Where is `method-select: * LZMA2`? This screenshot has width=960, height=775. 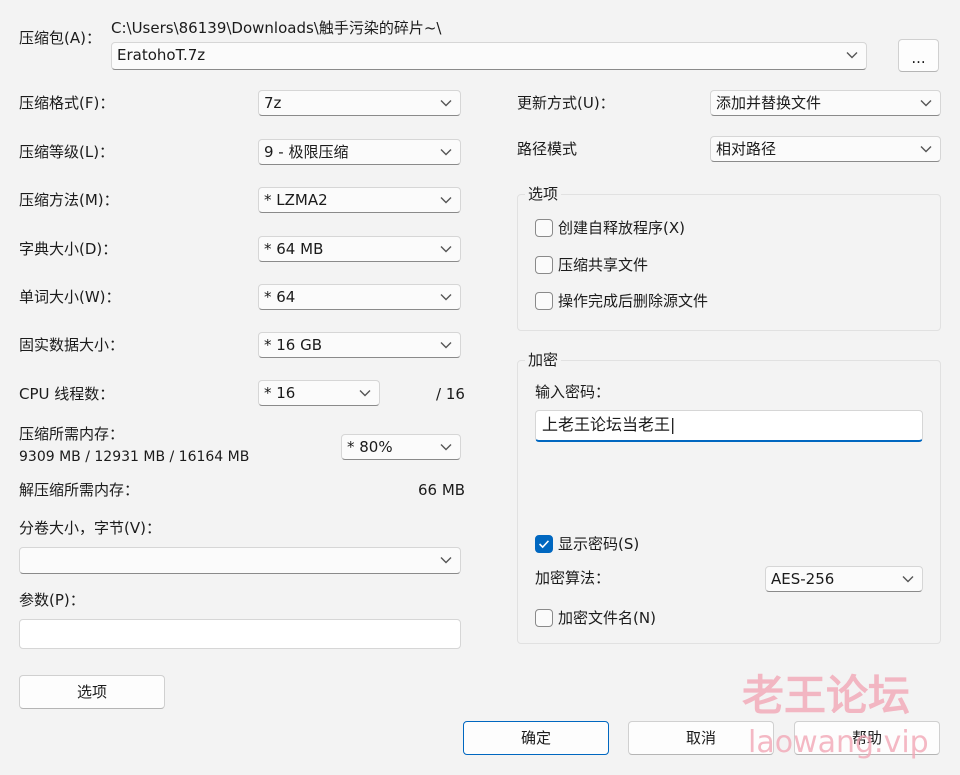
method-select: * LZMA2 is located at coordinates (359, 200).